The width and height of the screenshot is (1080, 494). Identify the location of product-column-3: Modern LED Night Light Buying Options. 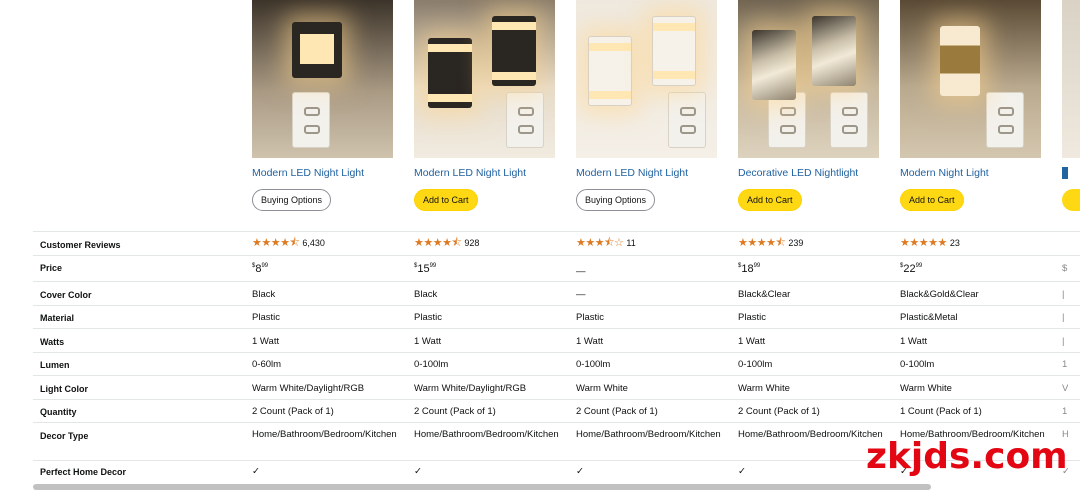
(649, 105).